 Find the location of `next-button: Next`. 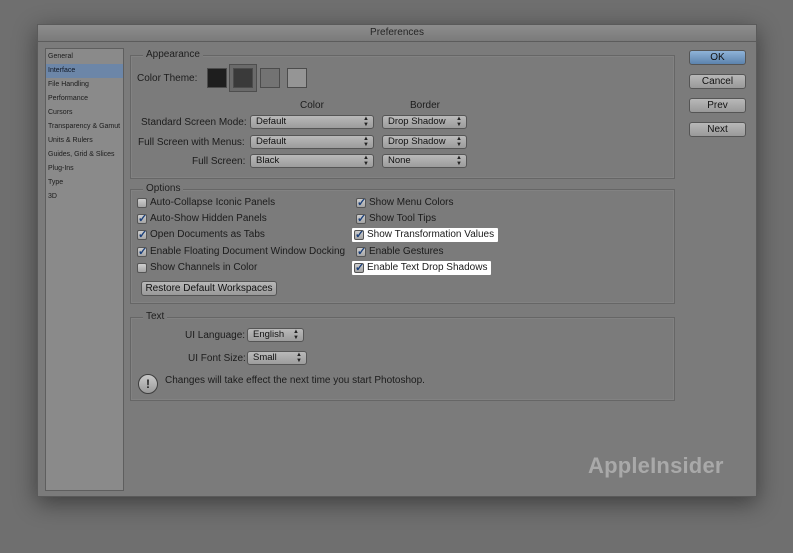

next-button: Next is located at coordinates (717, 129).